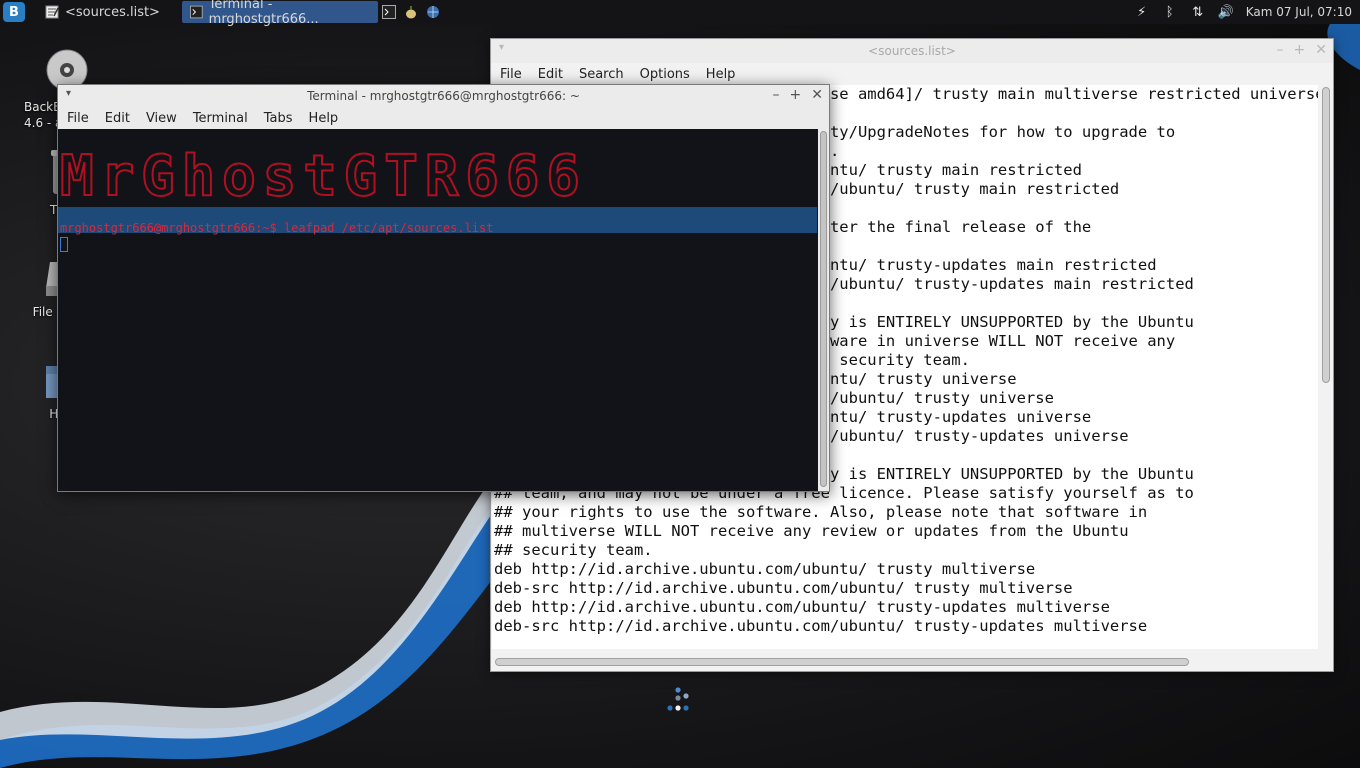 This screenshot has width=1360, height=768. I want to click on terminal-cursor, so click(64, 244).